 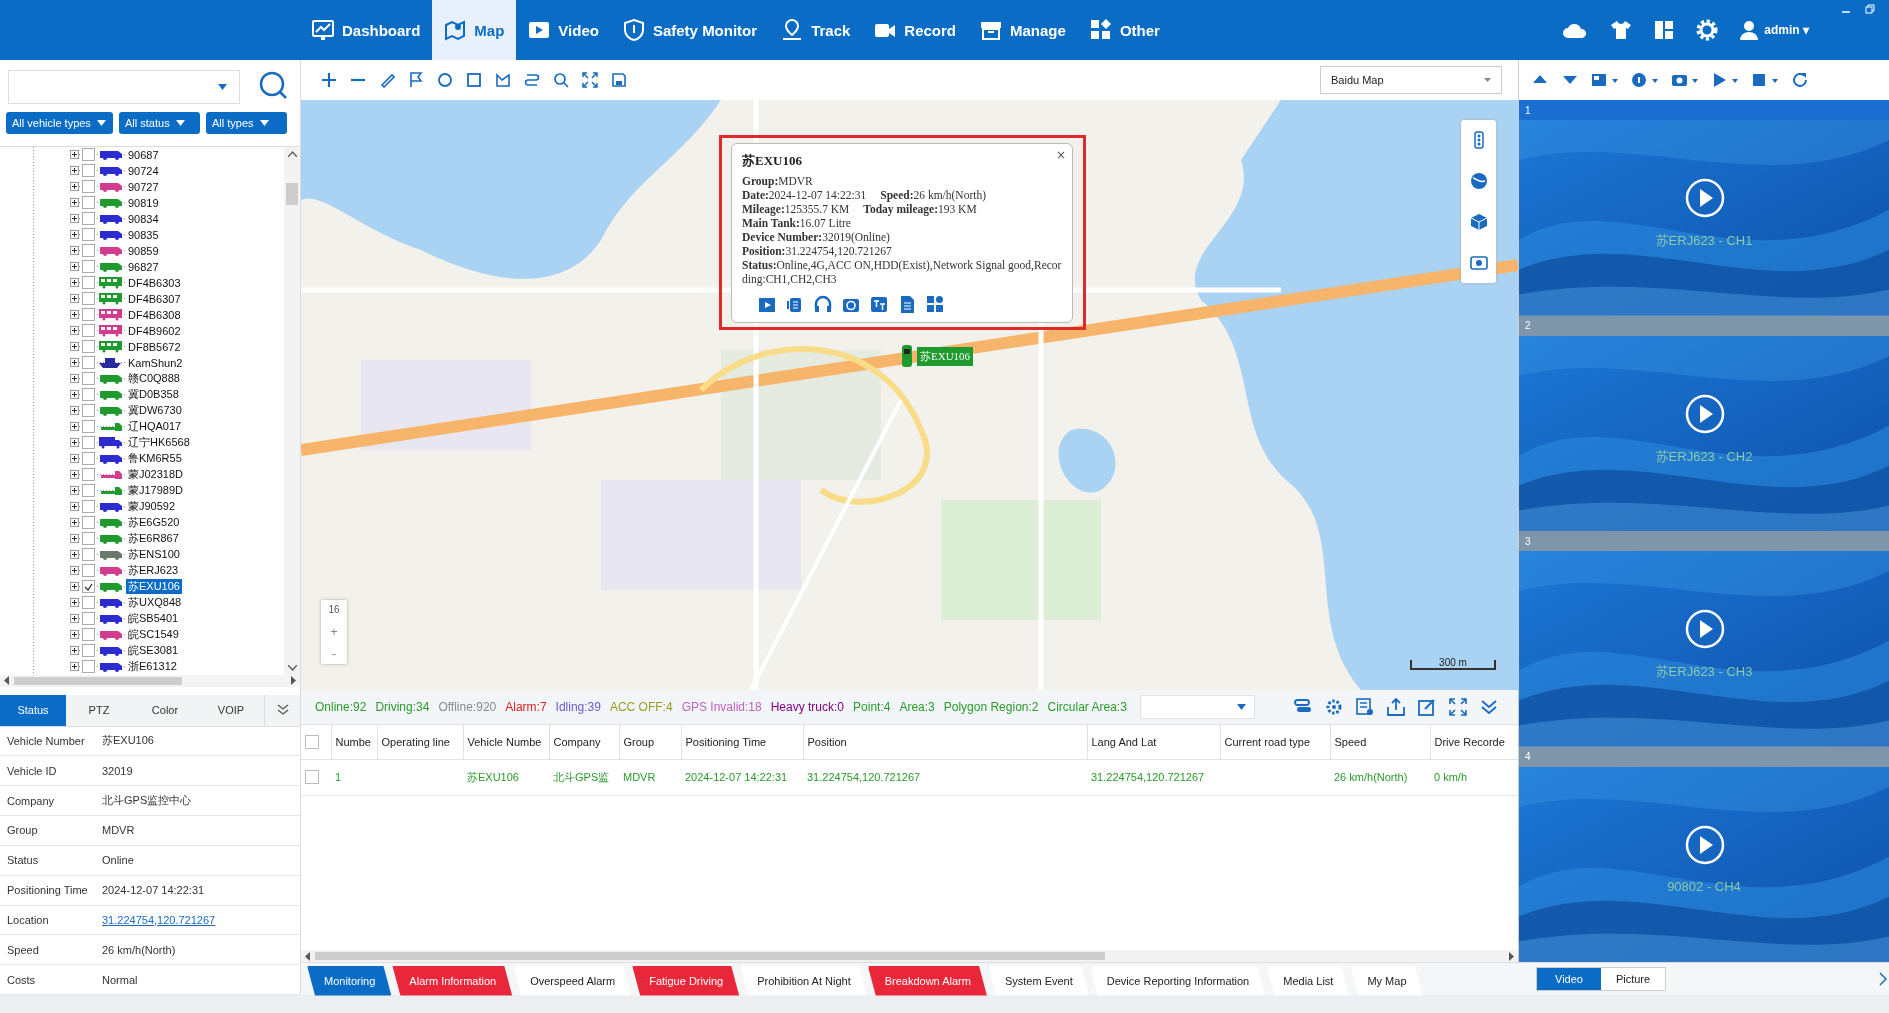 What do you see at coordinates (1427, 707) in the screenshot?
I see `edit-icon` at bounding box center [1427, 707].